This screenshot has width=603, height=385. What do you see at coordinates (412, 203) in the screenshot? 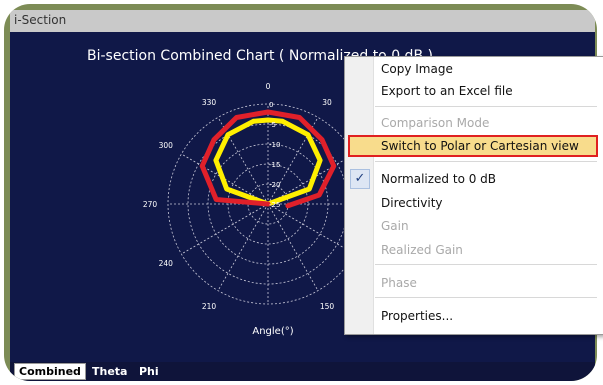
I see `menu-item-label: Directivity` at bounding box center [412, 203].